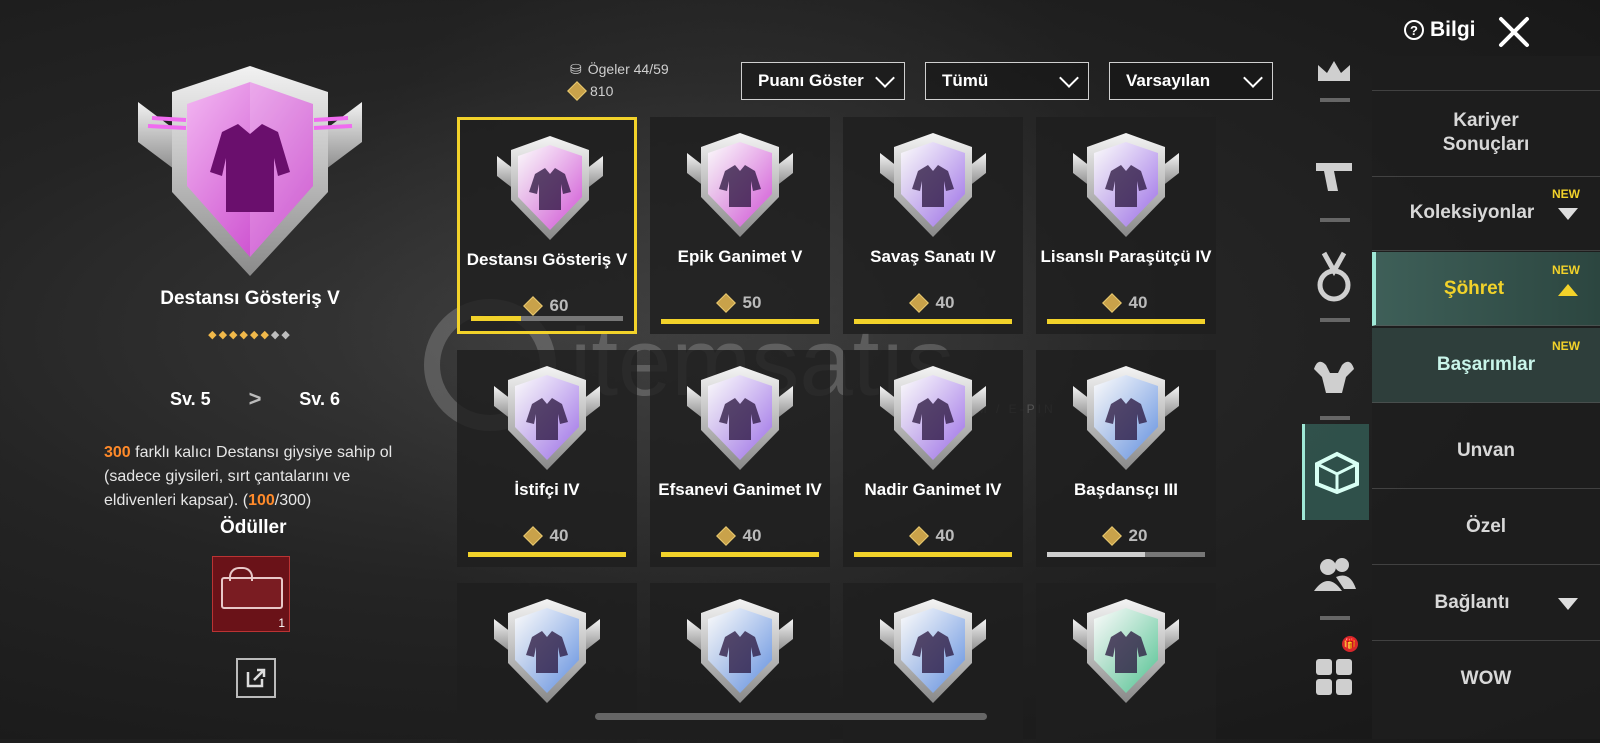  Describe the element at coordinates (1334, 177) in the screenshot. I see `pistol-icon` at that location.